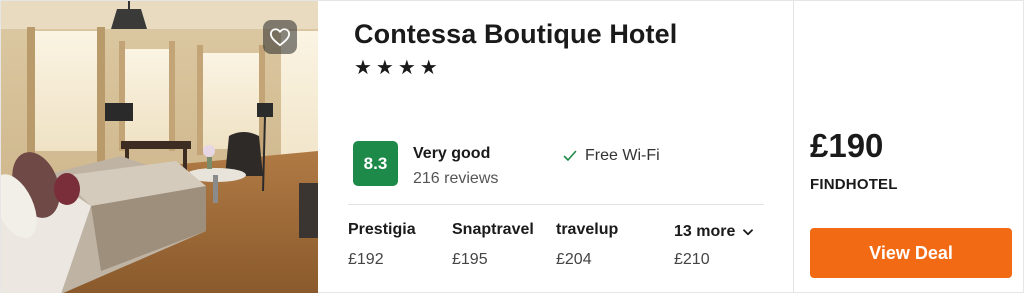 The height and width of the screenshot is (293, 1024). Describe the element at coordinates (692, 259) in the screenshot. I see `more-providers-price: £210` at that location.